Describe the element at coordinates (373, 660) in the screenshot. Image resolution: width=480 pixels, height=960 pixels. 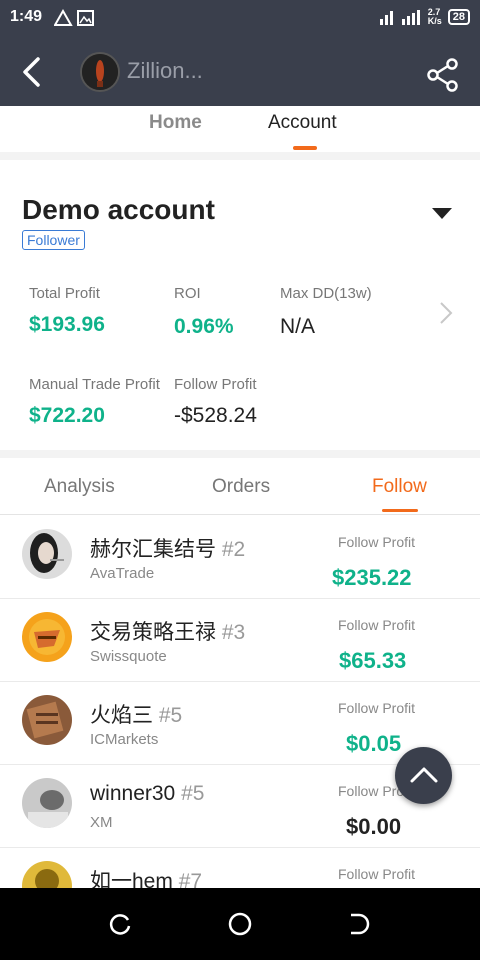
I see `follow-profit-value: $65.33` at that location.